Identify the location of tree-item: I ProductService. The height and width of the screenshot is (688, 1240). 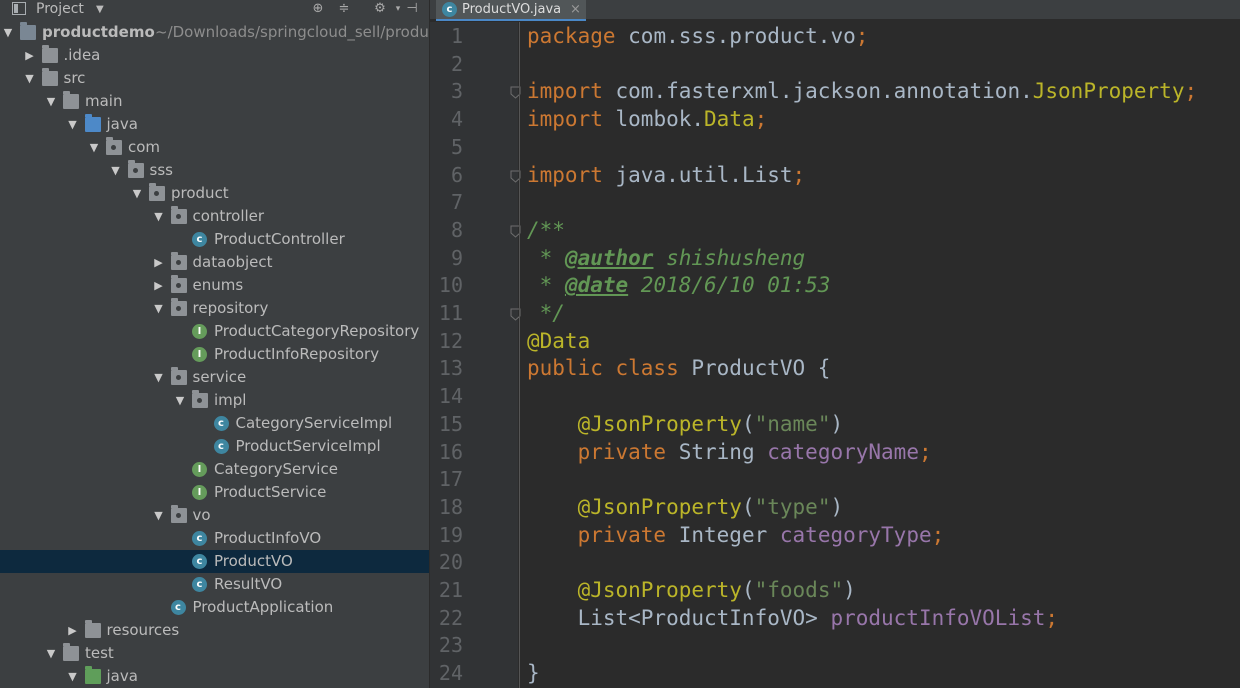
(214, 492).